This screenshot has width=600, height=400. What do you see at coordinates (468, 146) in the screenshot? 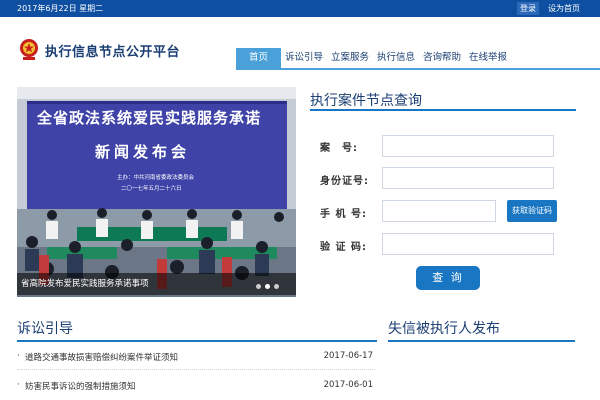
I see `case-number-input` at bounding box center [468, 146].